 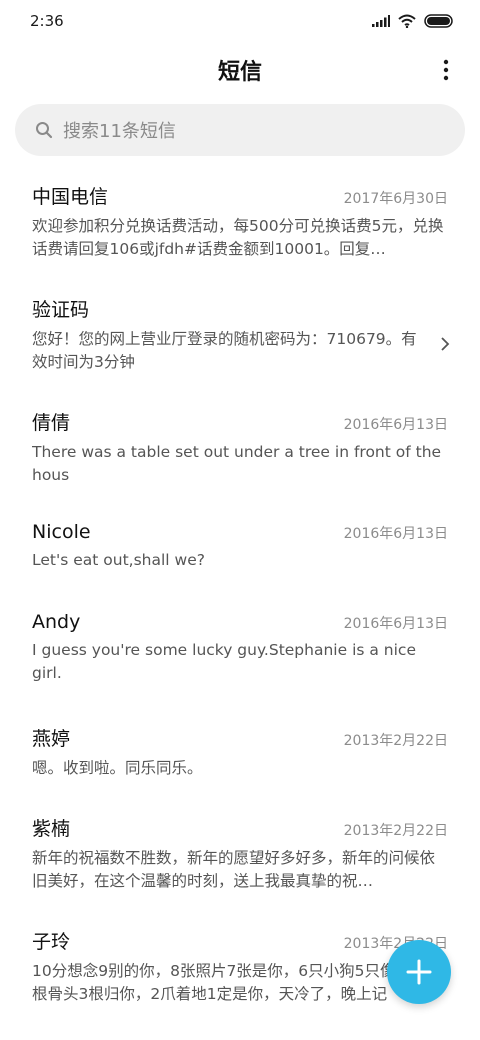 What do you see at coordinates (61, 310) in the screenshot?
I see `conversation-name: 验证码` at bounding box center [61, 310].